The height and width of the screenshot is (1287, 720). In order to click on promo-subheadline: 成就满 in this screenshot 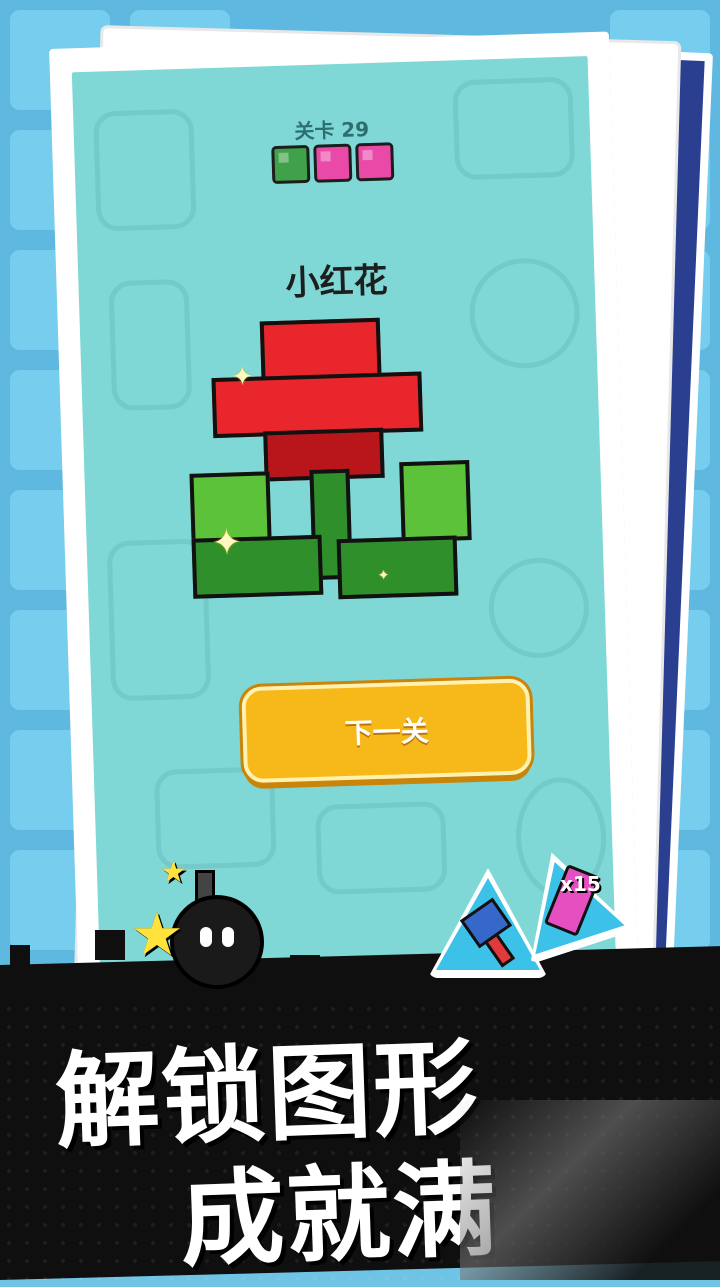, I will do `click(339, 1215)`.